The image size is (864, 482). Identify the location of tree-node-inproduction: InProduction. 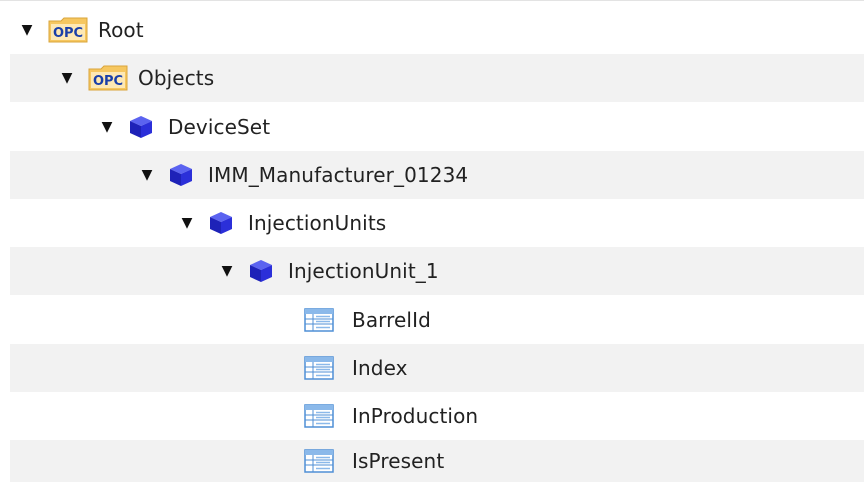
(437, 416).